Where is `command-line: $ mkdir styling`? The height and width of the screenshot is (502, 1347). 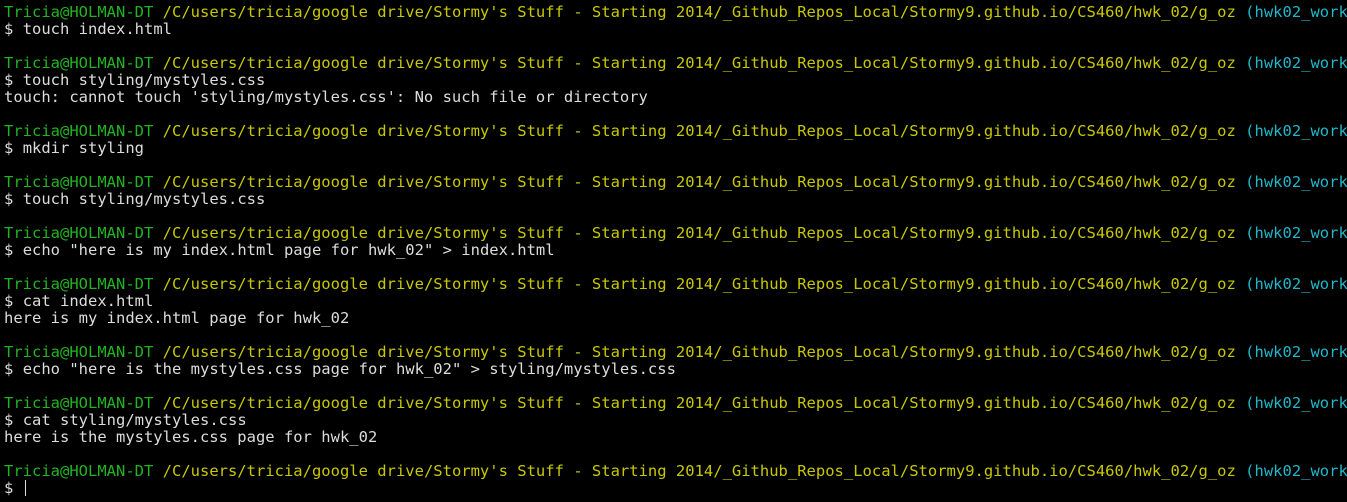 command-line: $ mkdir styling is located at coordinates (675, 148).